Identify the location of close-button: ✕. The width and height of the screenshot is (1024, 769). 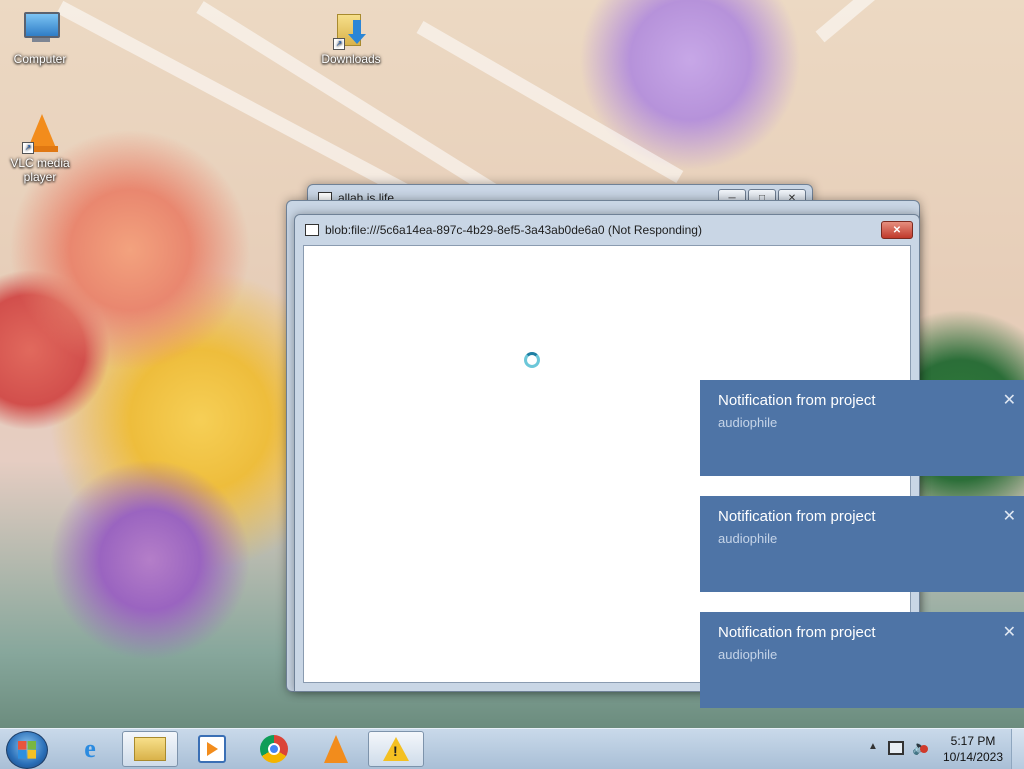
(897, 230).